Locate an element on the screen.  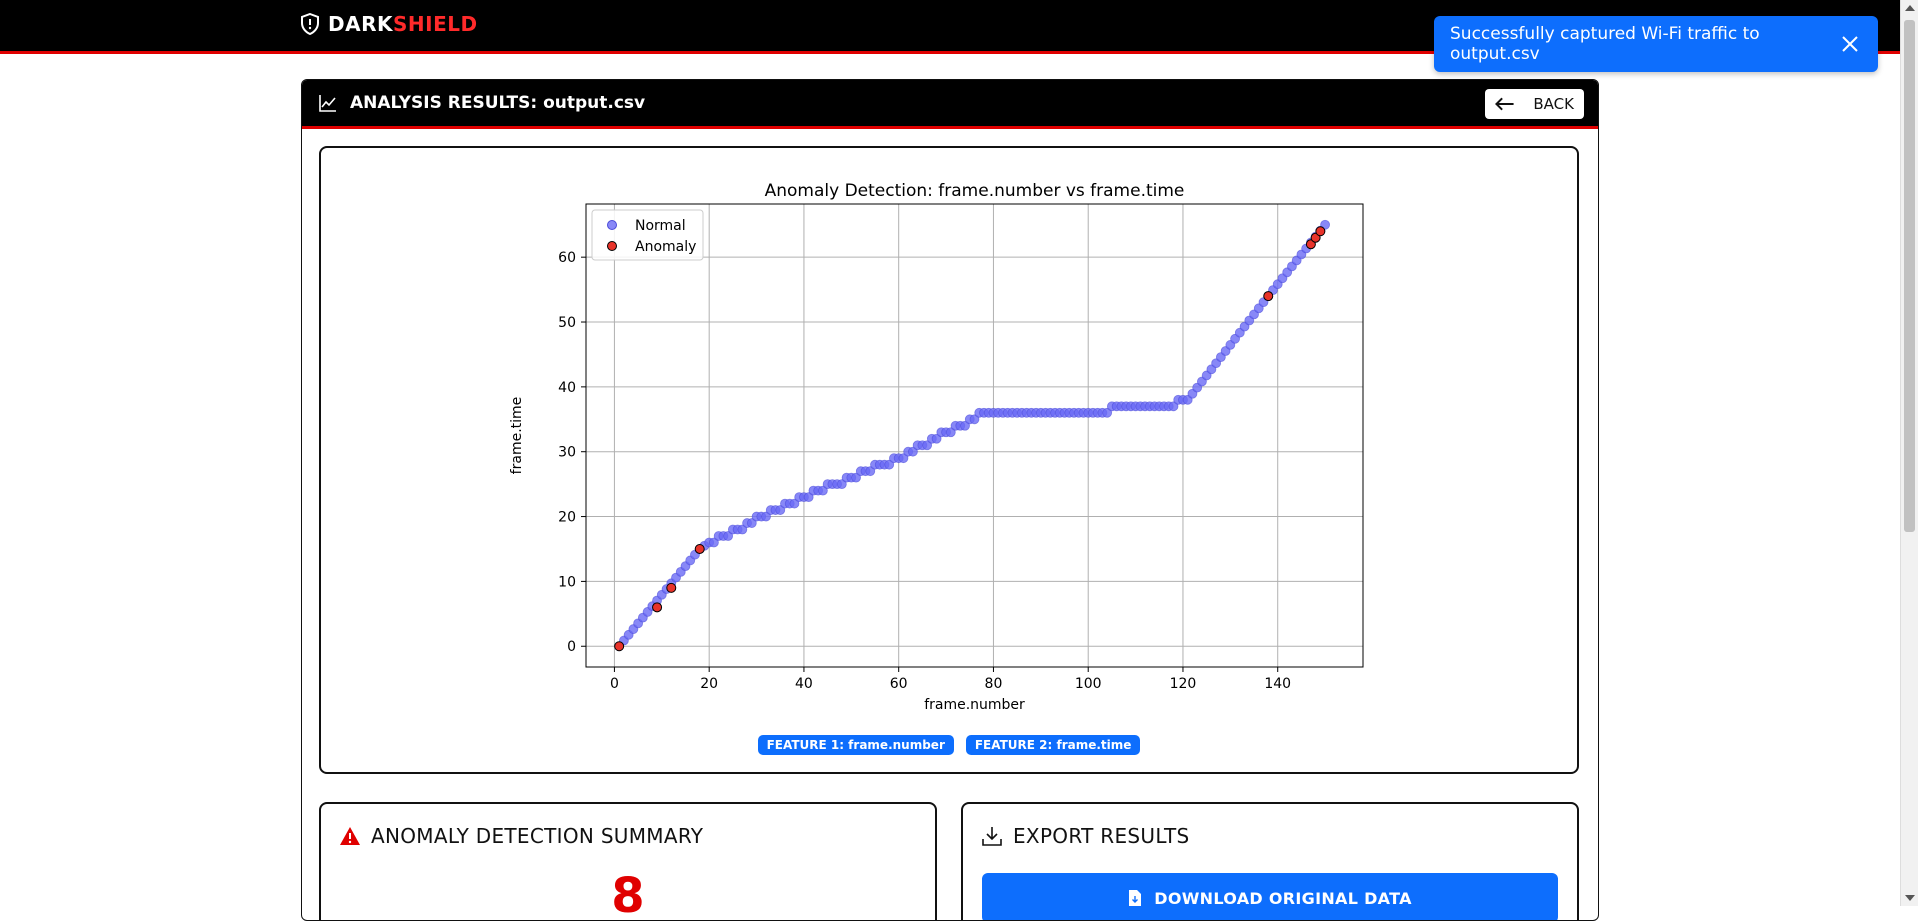
download-label: DOWNLOAD ORIGINAL DATA is located at coordinates (1283, 898).